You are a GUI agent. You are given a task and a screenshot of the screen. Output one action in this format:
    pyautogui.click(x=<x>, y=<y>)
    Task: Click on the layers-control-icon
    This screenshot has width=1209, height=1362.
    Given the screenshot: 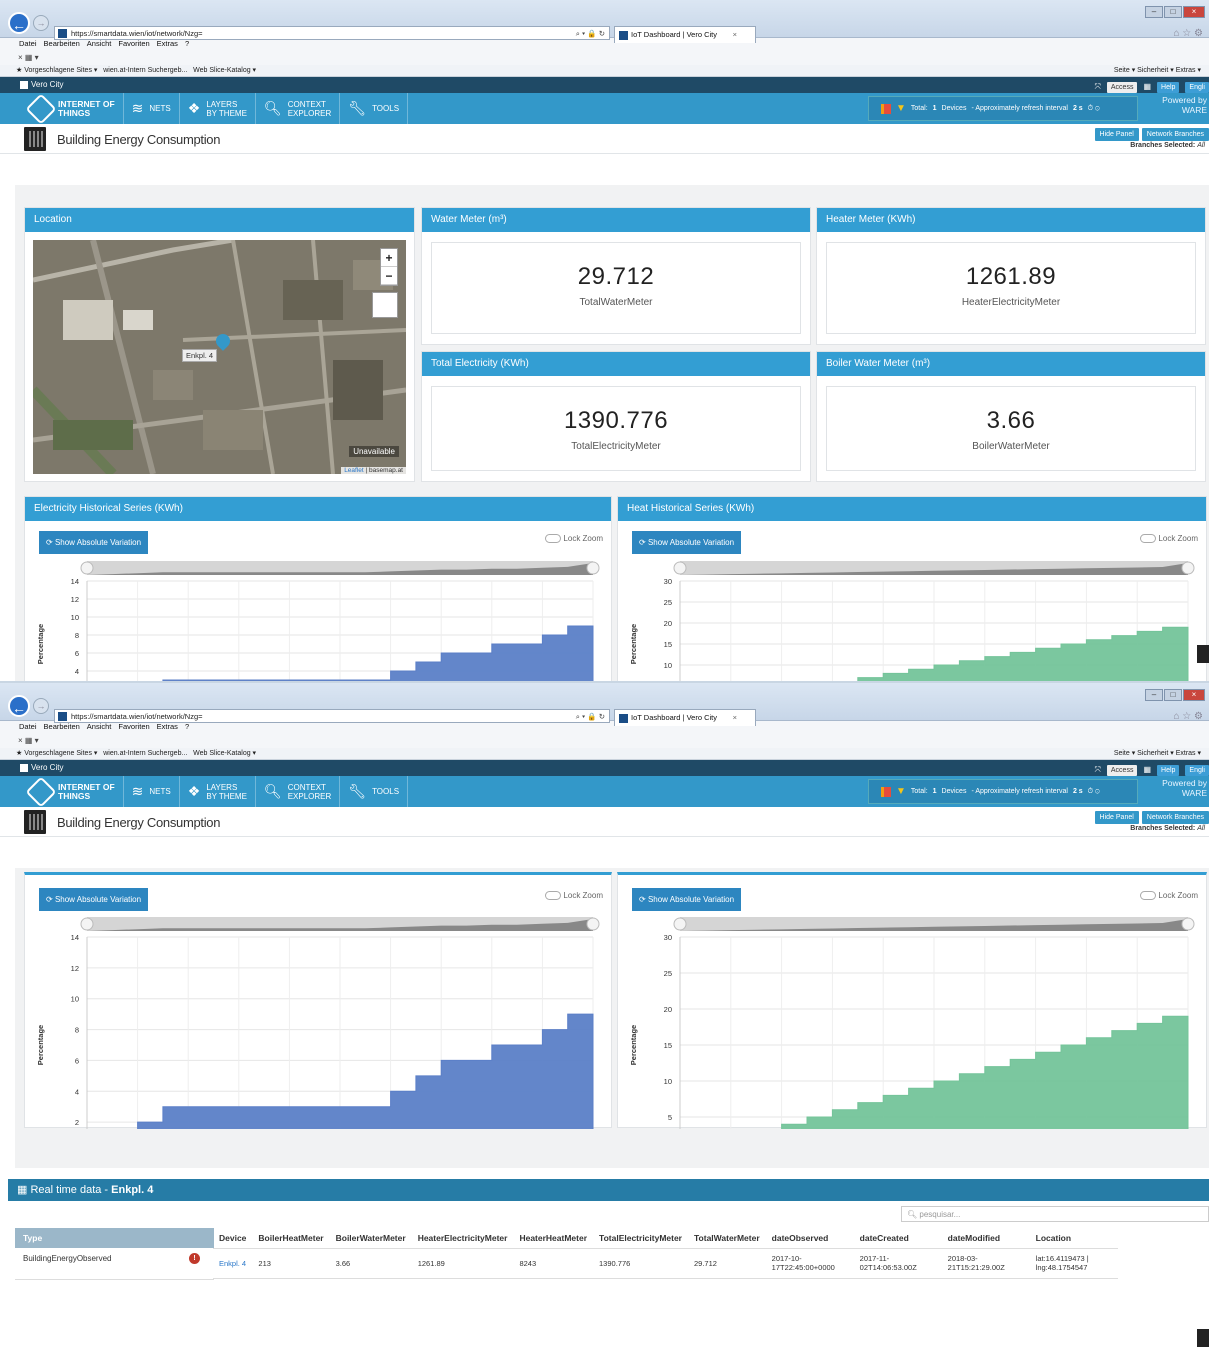 What is the action you would take?
    pyautogui.click(x=385, y=305)
    